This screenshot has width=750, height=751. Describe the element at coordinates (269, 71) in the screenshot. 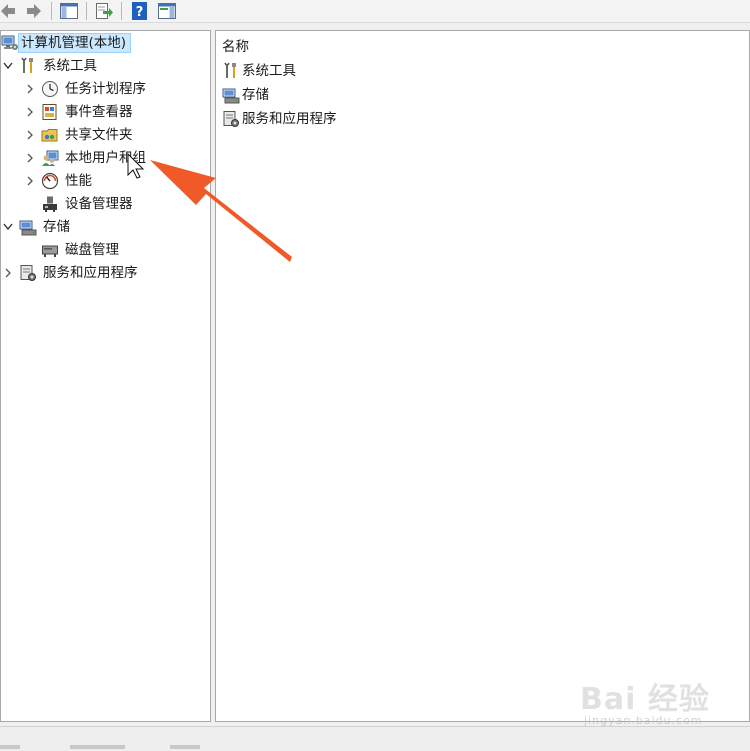

I see `list-item-label: 系统工具` at that location.